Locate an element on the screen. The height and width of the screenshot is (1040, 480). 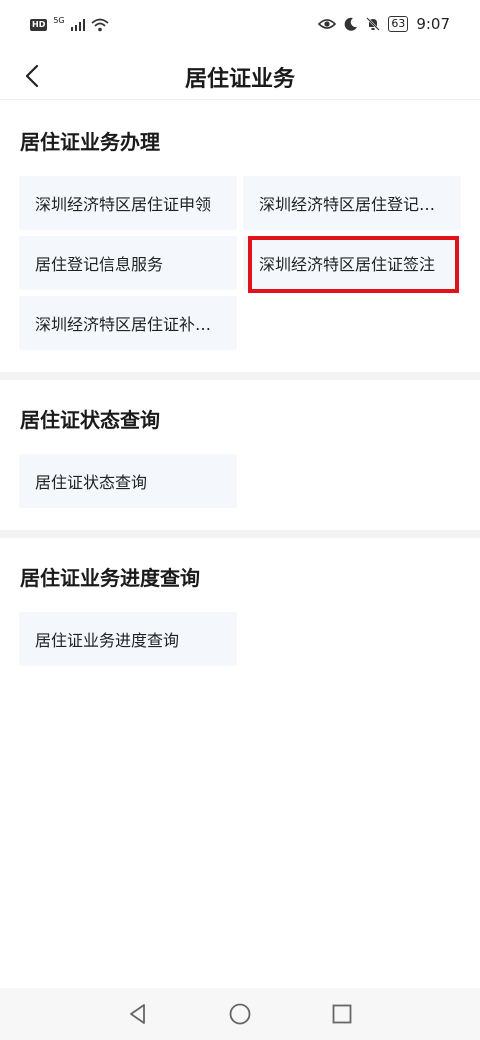
tile-label: 居住登记信息服务 is located at coordinates (99, 264).